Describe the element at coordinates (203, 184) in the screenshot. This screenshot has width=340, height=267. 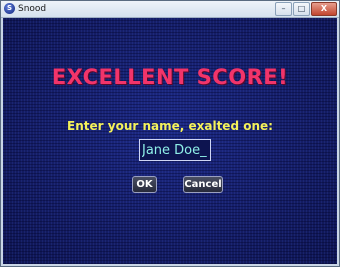
I see `cancel-button: Cancel` at that location.